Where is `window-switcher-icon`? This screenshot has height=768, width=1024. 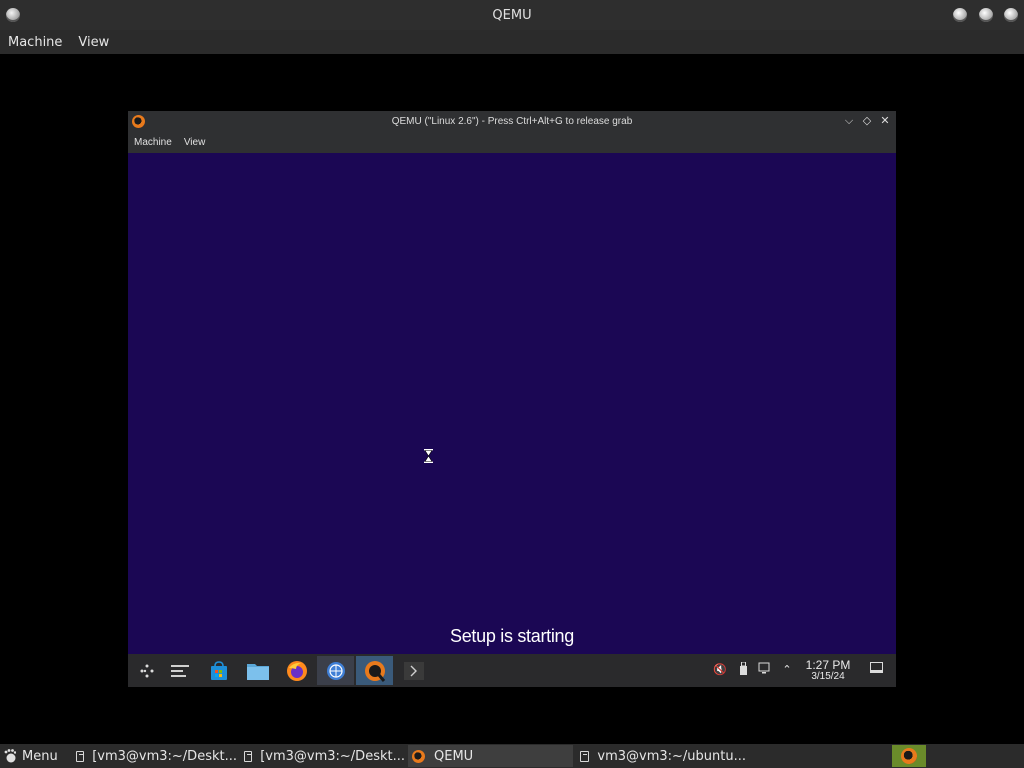 window-switcher-icon is located at coordinates (179, 670).